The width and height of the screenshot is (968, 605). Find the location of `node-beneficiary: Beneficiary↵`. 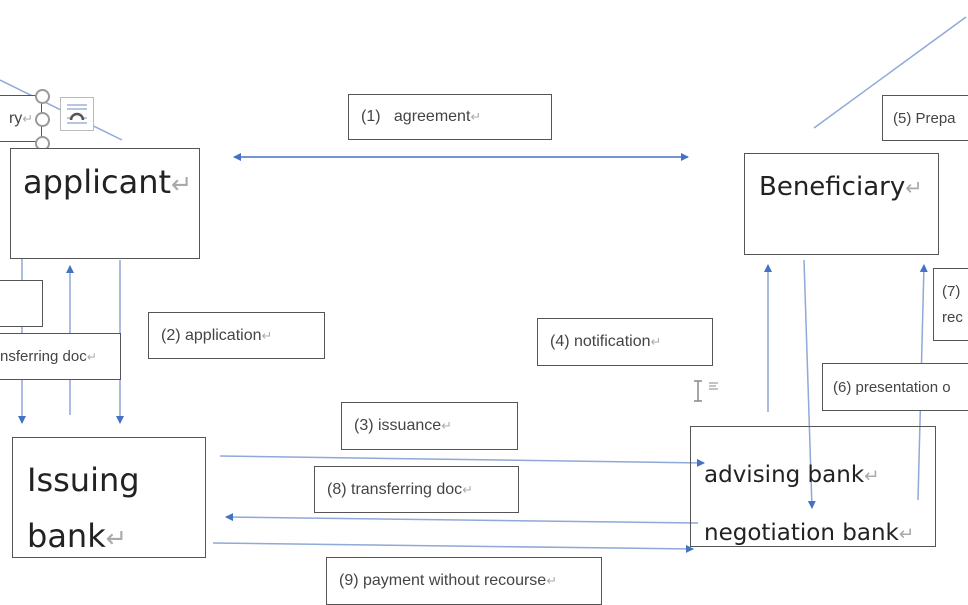

node-beneficiary: Beneficiary↵ is located at coordinates (841, 204).